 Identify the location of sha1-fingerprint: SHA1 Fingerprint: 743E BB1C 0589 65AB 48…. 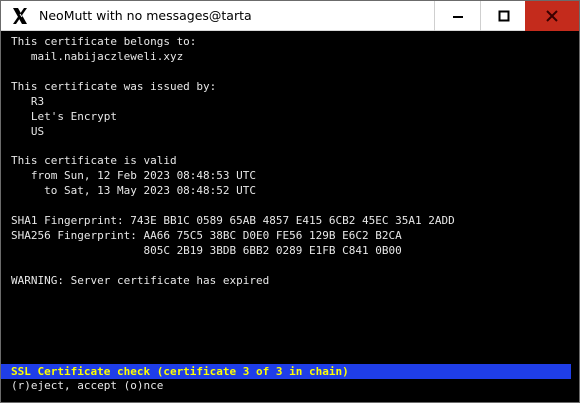
(233, 220).